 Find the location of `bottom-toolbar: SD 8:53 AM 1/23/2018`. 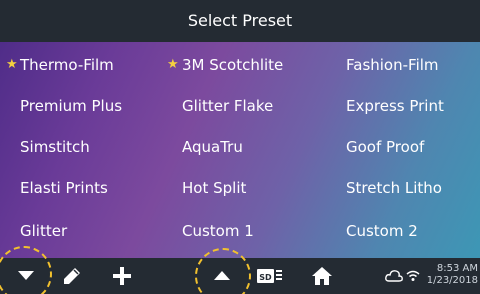

bottom-toolbar: SD 8:53 AM 1/23/2018 is located at coordinates (240, 276).